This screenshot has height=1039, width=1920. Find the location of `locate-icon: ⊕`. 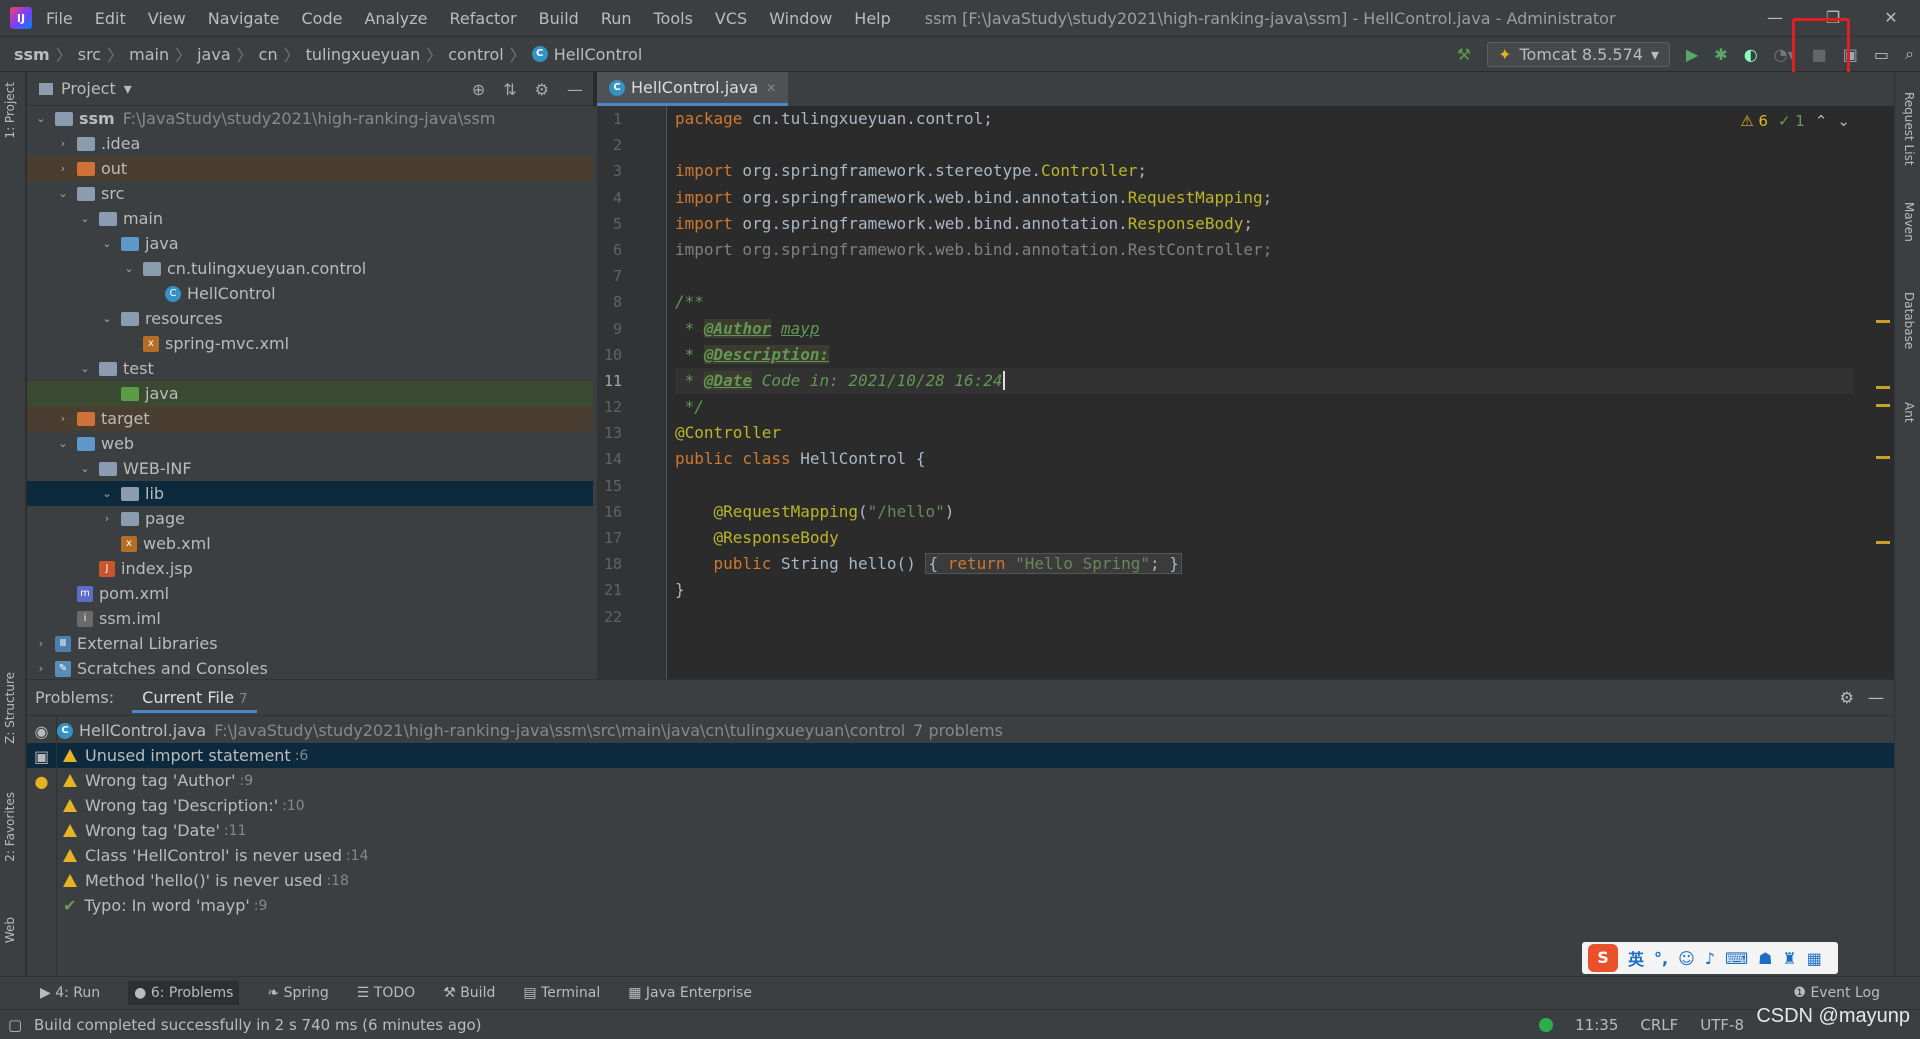

locate-icon: ⊕ is located at coordinates (478, 89).